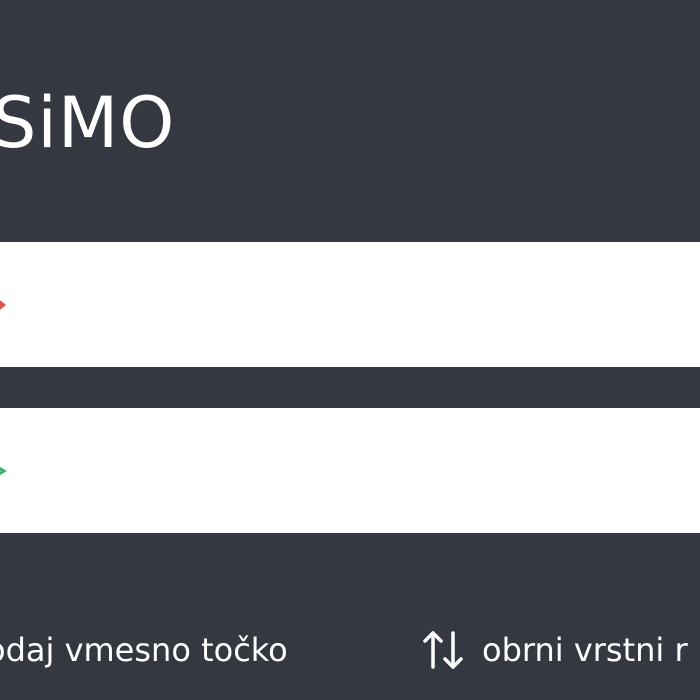  Describe the element at coordinates (88, 123) in the screenshot. I see `app-logo: SiMO` at that location.